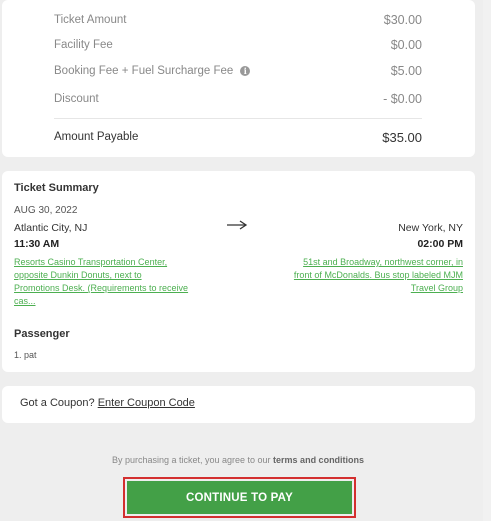 The image size is (491, 521). I want to click on fee-label-wrap: Booking Fee + Fuel Surcharge Fee i, so click(152, 71).